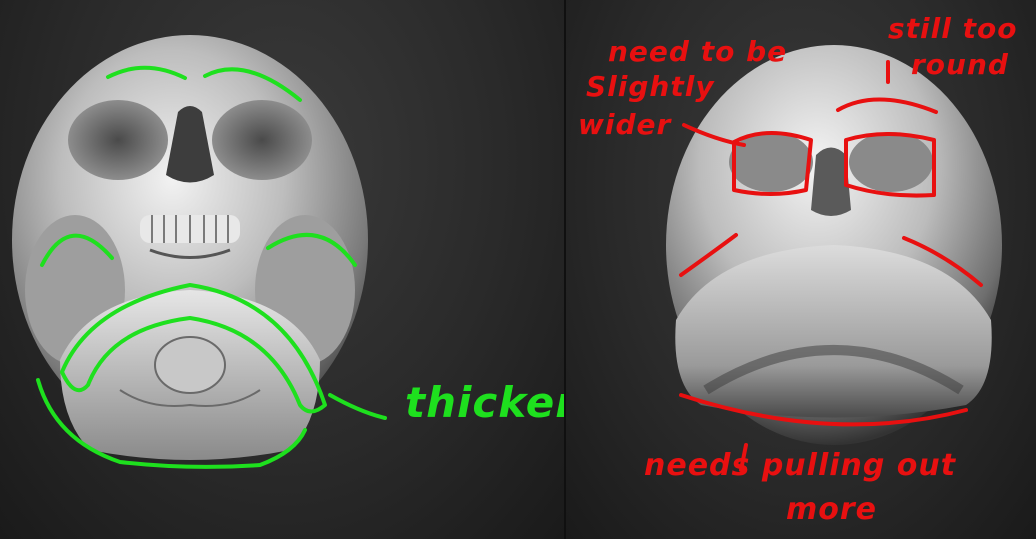  Describe the element at coordinates (953, 28) in the screenshot. I see `still-round-line1: still too` at that location.